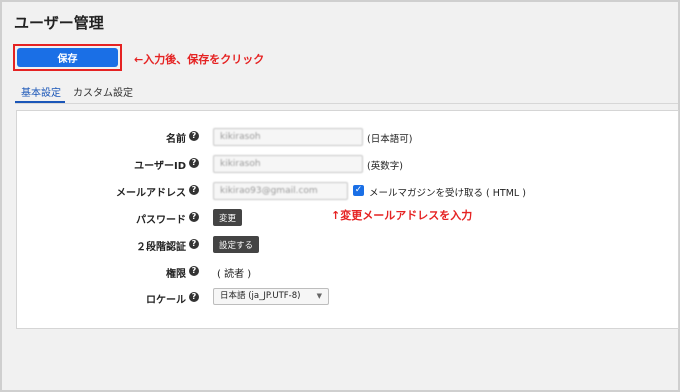  What do you see at coordinates (236, 244) in the screenshot?
I see `setup-two-factor-button: 設定する` at bounding box center [236, 244].